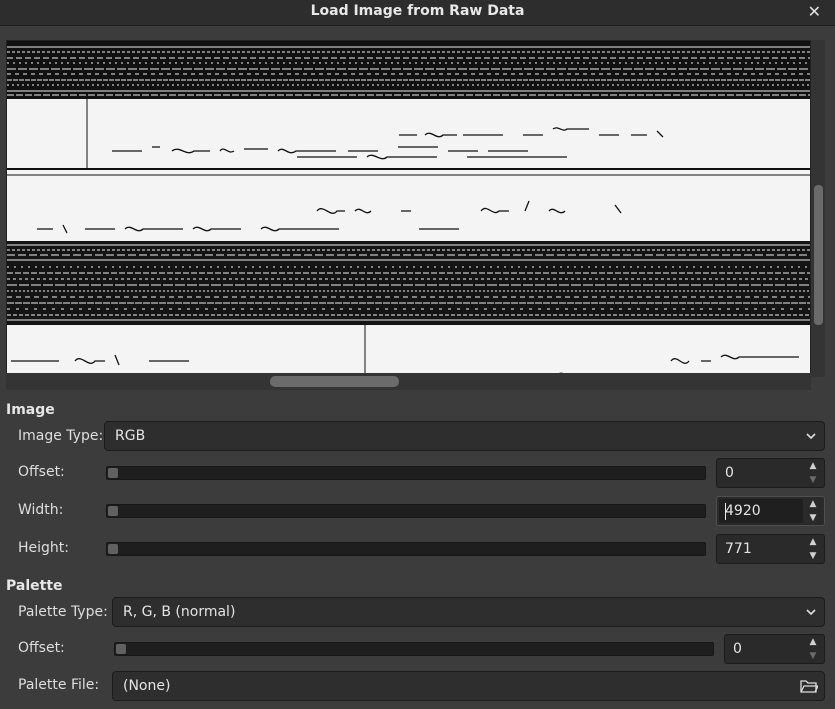 This screenshot has width=835, height=709. What do you see at coordinates (130, 436) in the screenshot?
I see `image-type-value: RGB` at bounding box center [130, 436].